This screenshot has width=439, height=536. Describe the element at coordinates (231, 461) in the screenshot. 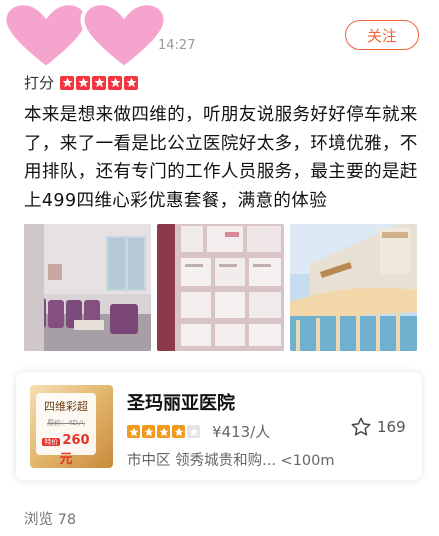

I see `hospital-location: 市中区 领秀城贵和购... <100m` at that location.